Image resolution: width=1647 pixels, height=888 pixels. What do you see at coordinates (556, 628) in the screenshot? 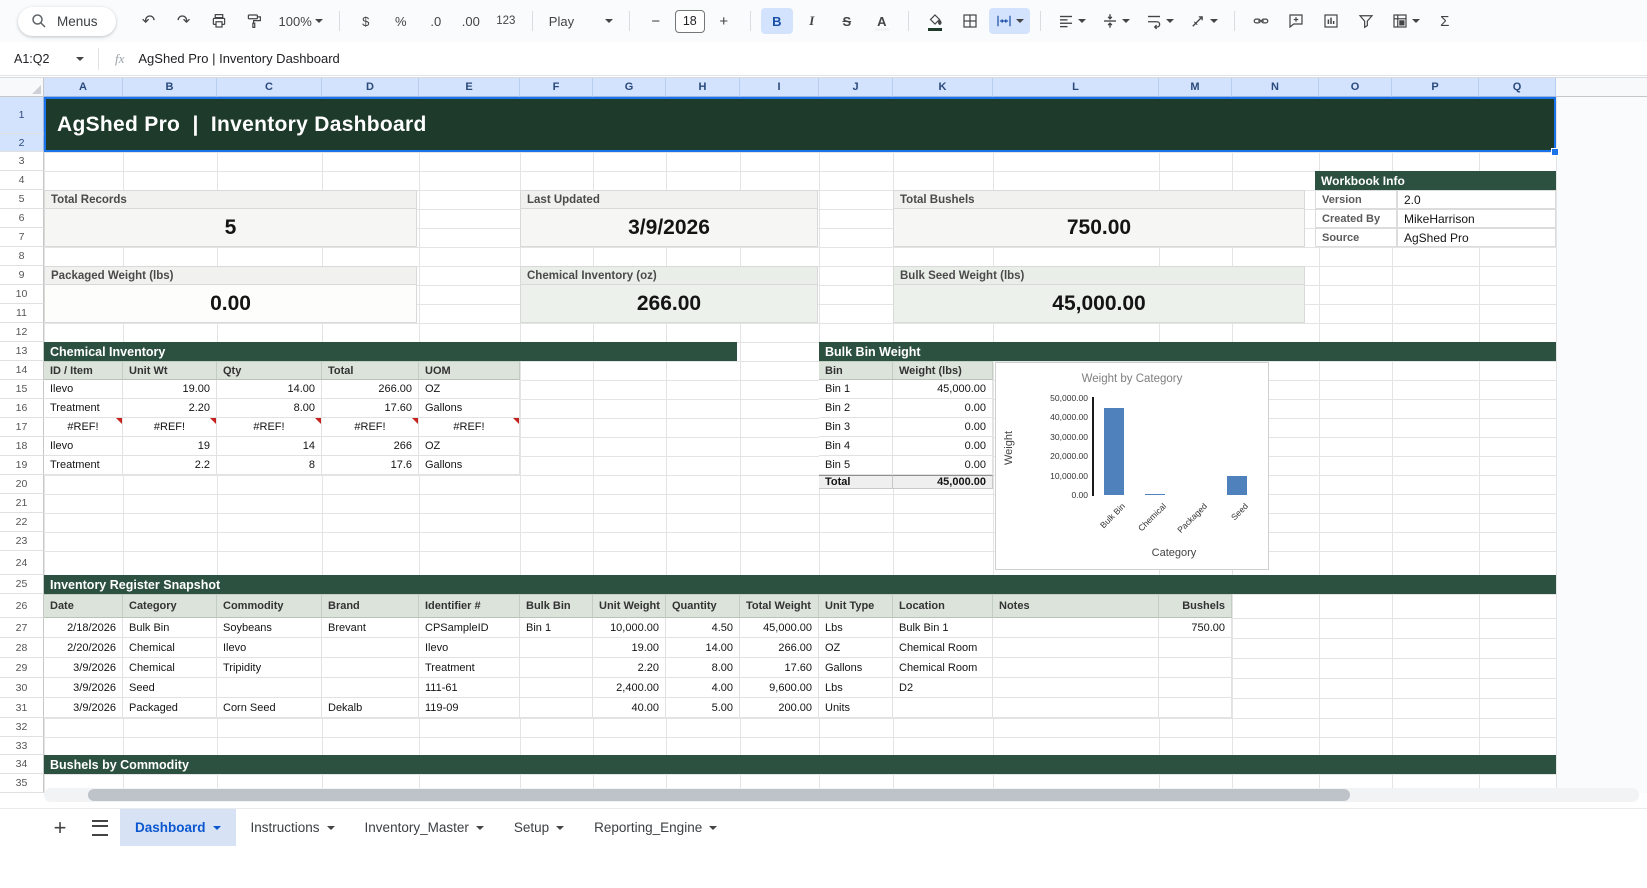
I see `table-cell: Bin 1` at bounding box center [556, 628].